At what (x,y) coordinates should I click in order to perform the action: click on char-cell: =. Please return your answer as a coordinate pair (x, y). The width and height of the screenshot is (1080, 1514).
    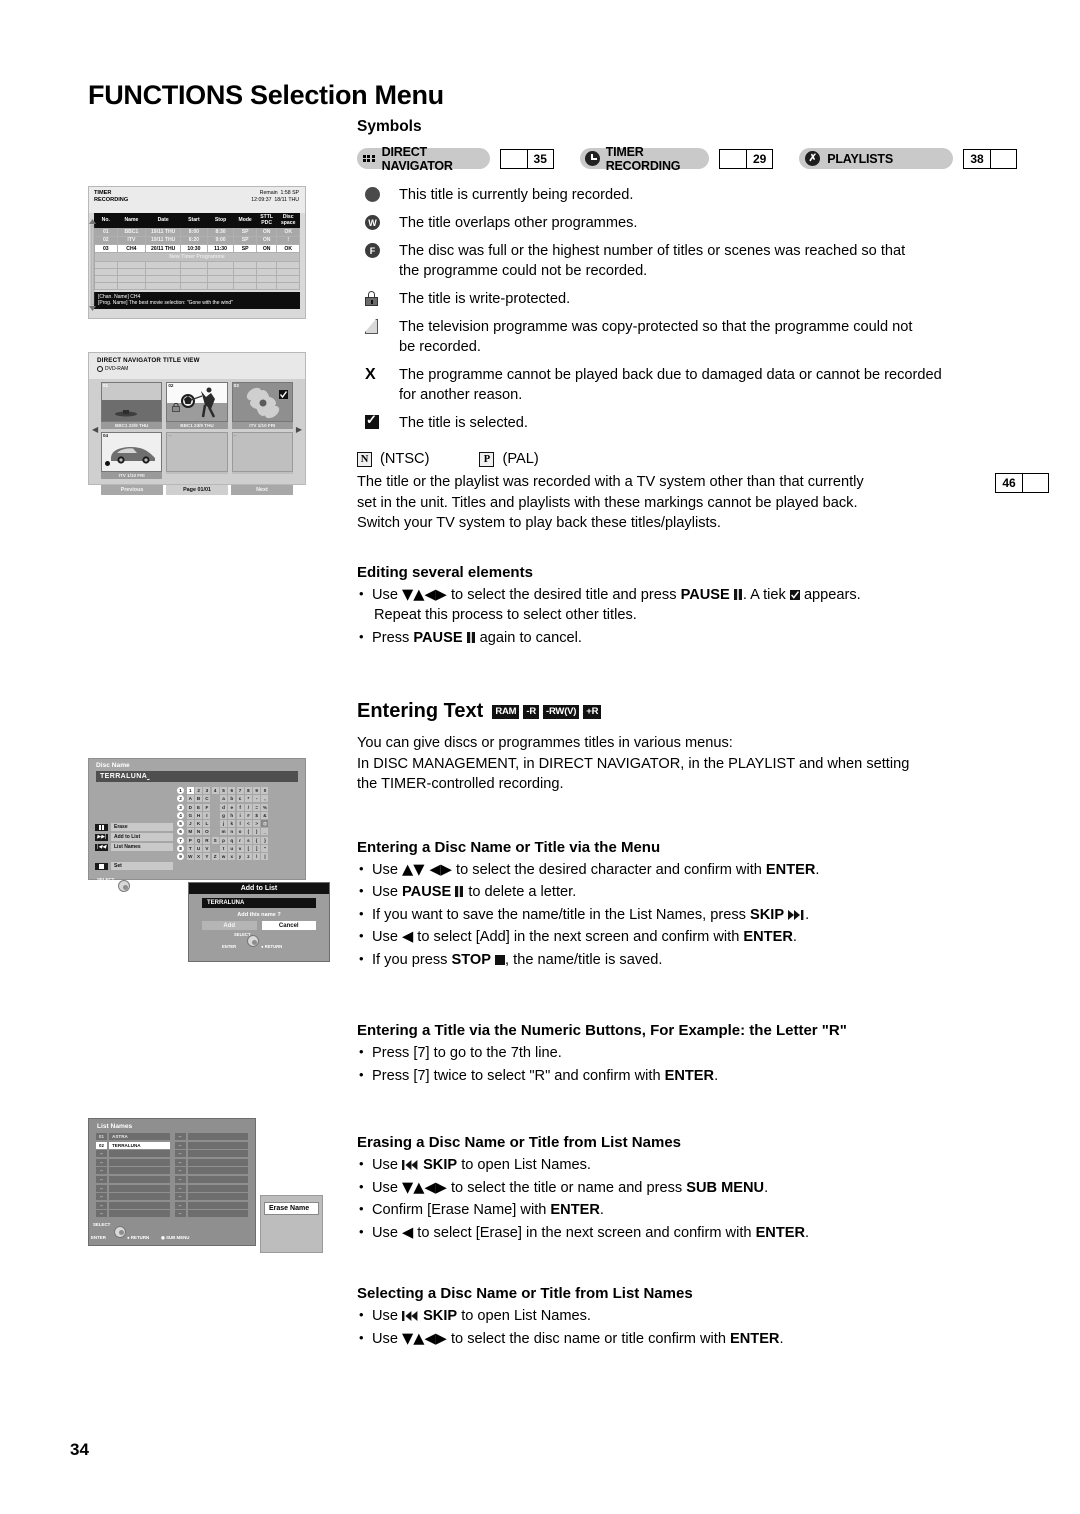
    Looking at the image, I should click on (257, 807).